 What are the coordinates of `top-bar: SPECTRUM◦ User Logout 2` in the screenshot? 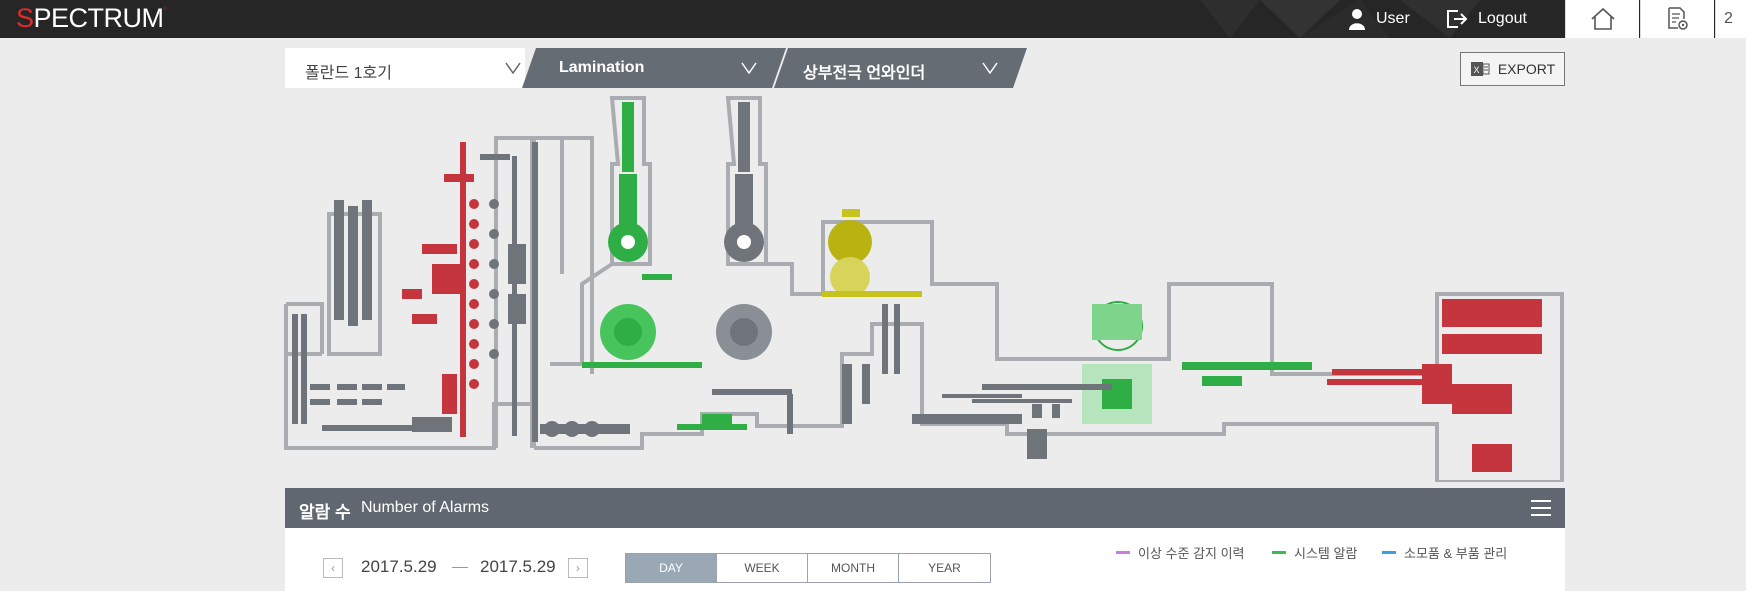 It's located at (873, 19).